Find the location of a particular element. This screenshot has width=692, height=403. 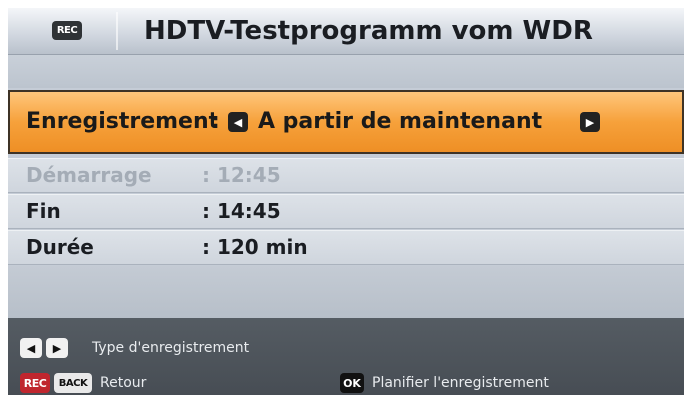

recording-type-hint: Type d'enregistrement is located at coordinates (171, 348).